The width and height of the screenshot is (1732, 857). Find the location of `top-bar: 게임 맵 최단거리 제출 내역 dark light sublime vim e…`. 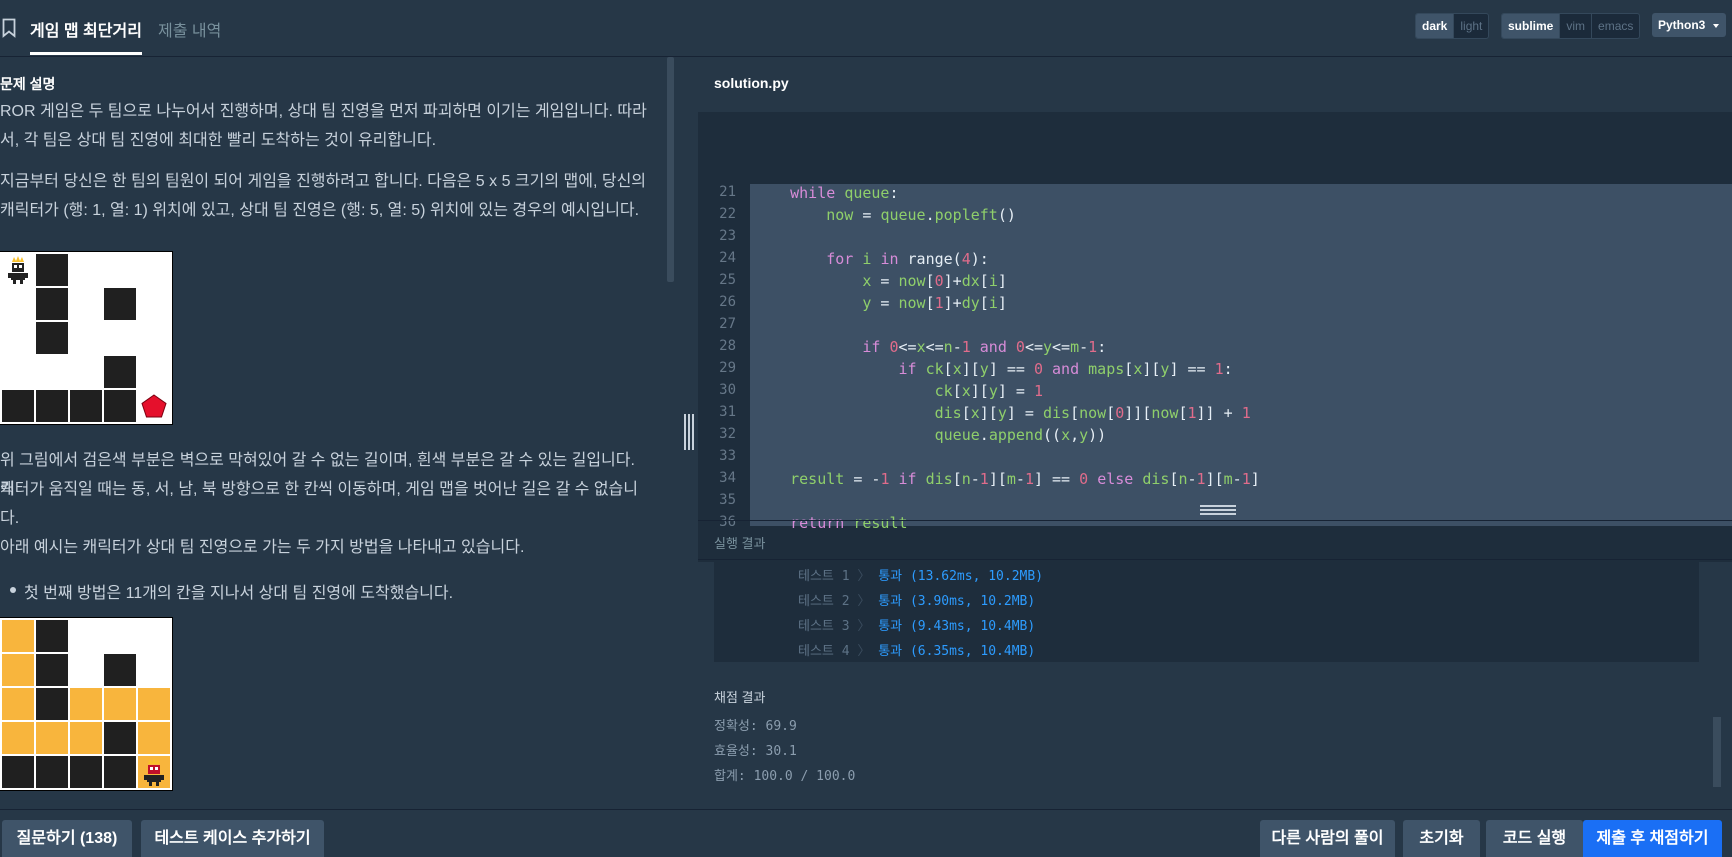

top-bar: 게임 맵 최단거리 제출 내역 dark light sublime vim e… is located at coordinates (866, 28).